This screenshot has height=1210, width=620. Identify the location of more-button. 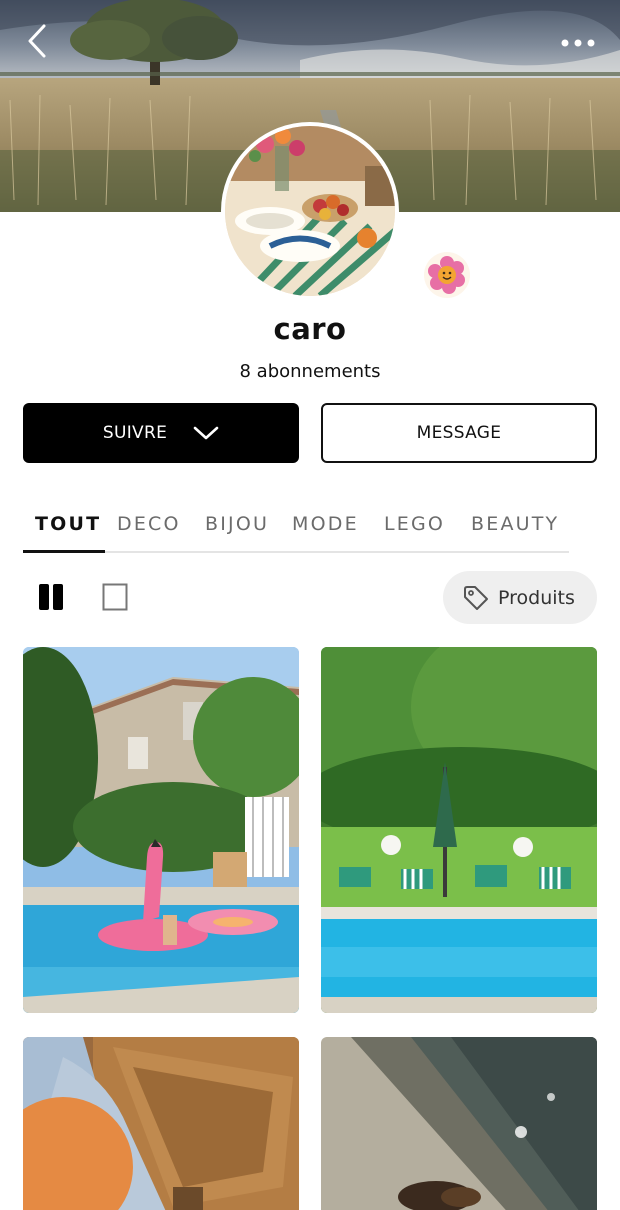
(578, 43).